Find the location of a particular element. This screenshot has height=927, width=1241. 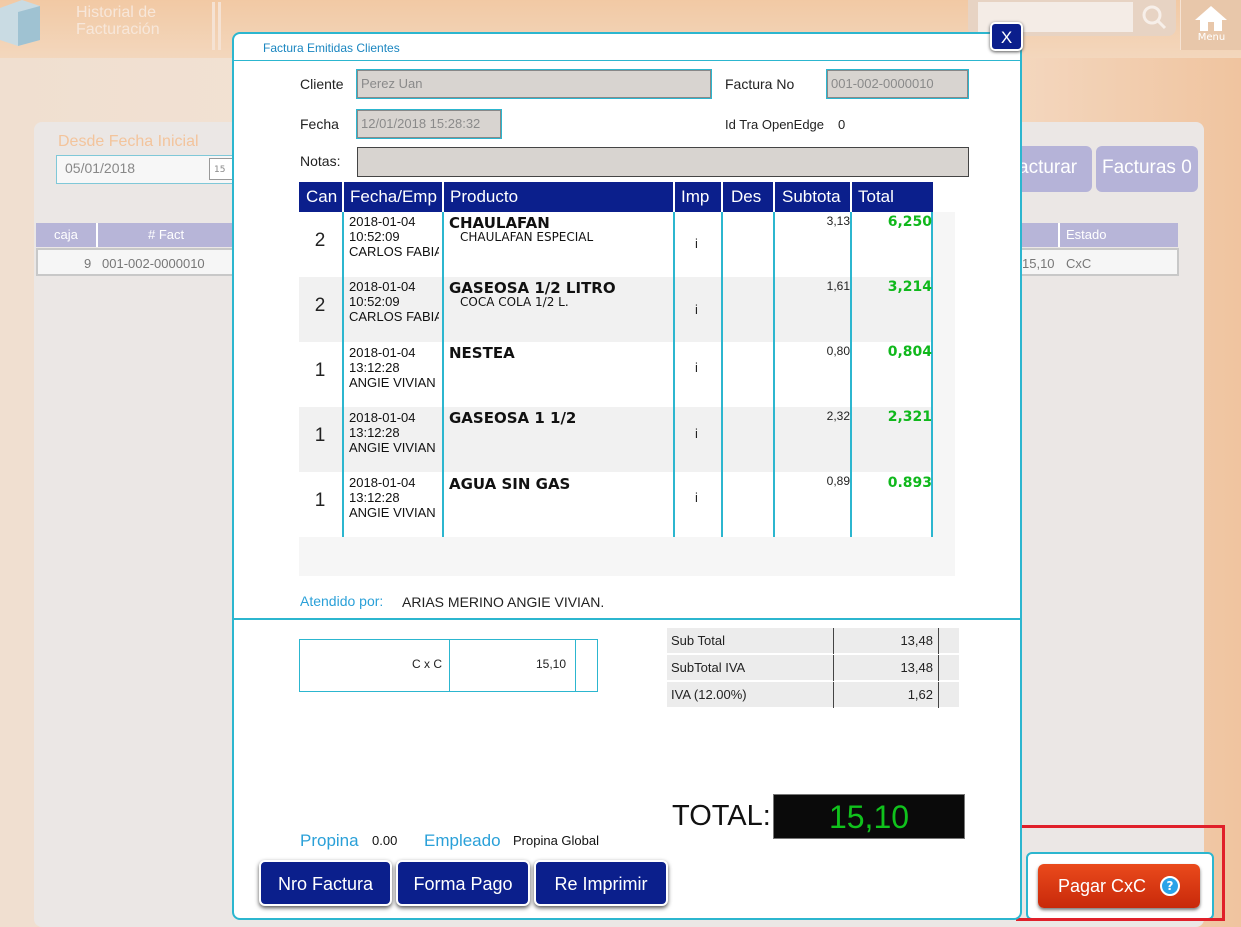

col-des: Des is located at coordinates (746, 196).